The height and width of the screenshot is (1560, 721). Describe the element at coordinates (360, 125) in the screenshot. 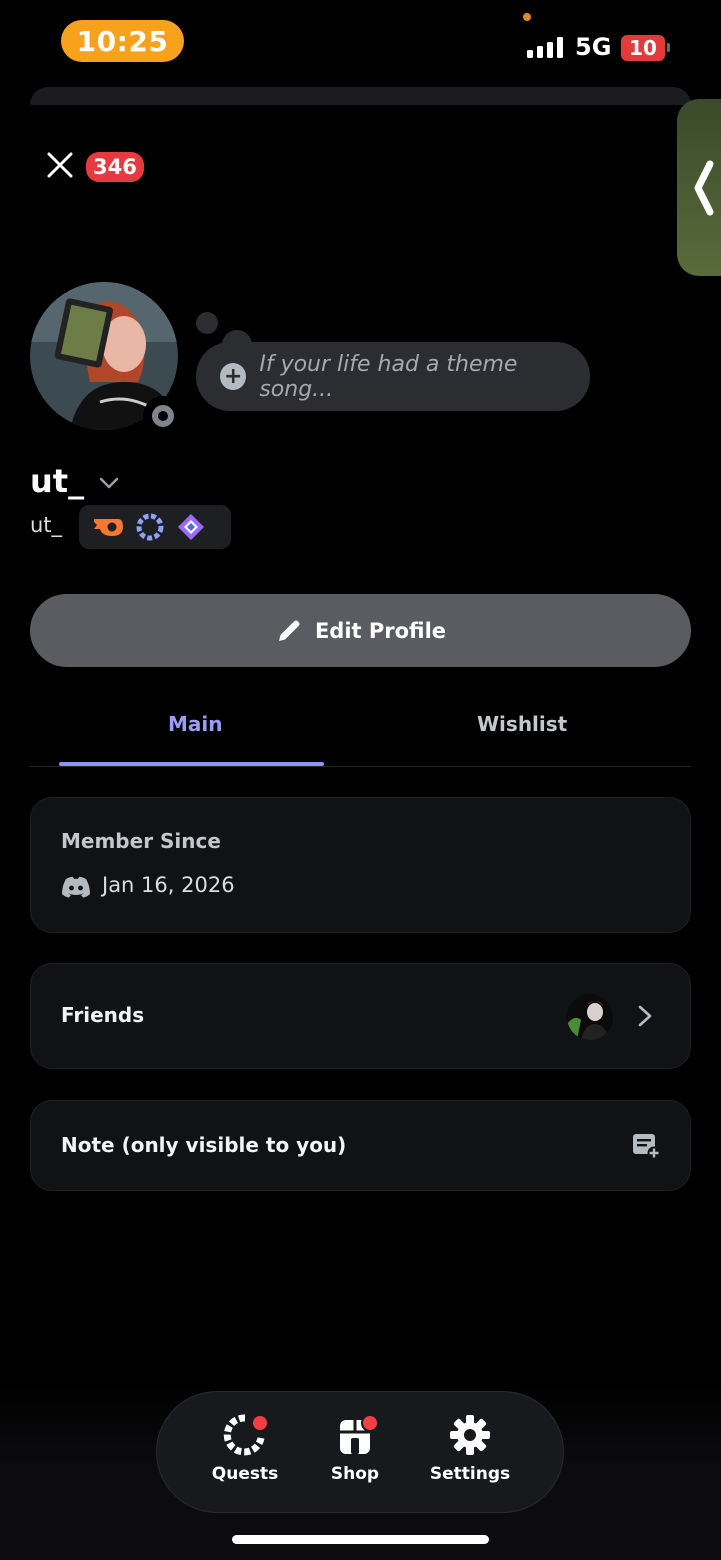

I see `sheet-mask` at that location.